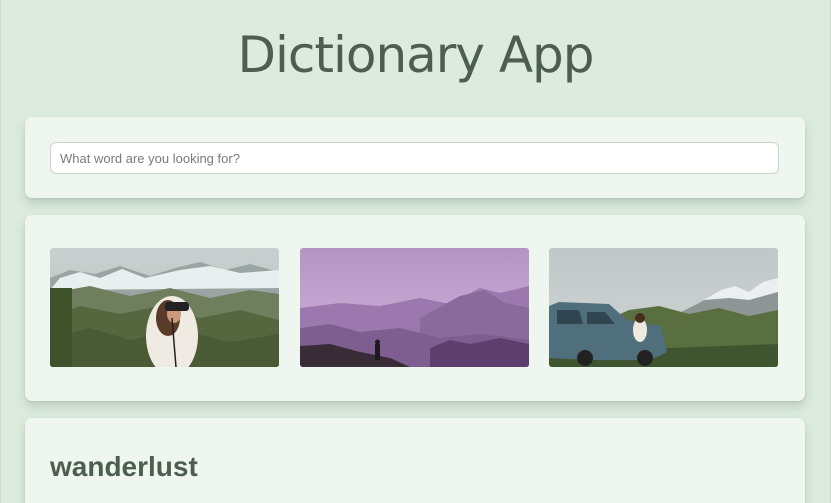 The height and width of the screenshot is (503, 831). Describe the element at coordinates (124, 466) in the screenshot. I see `result-word: wanderlust` at that location.